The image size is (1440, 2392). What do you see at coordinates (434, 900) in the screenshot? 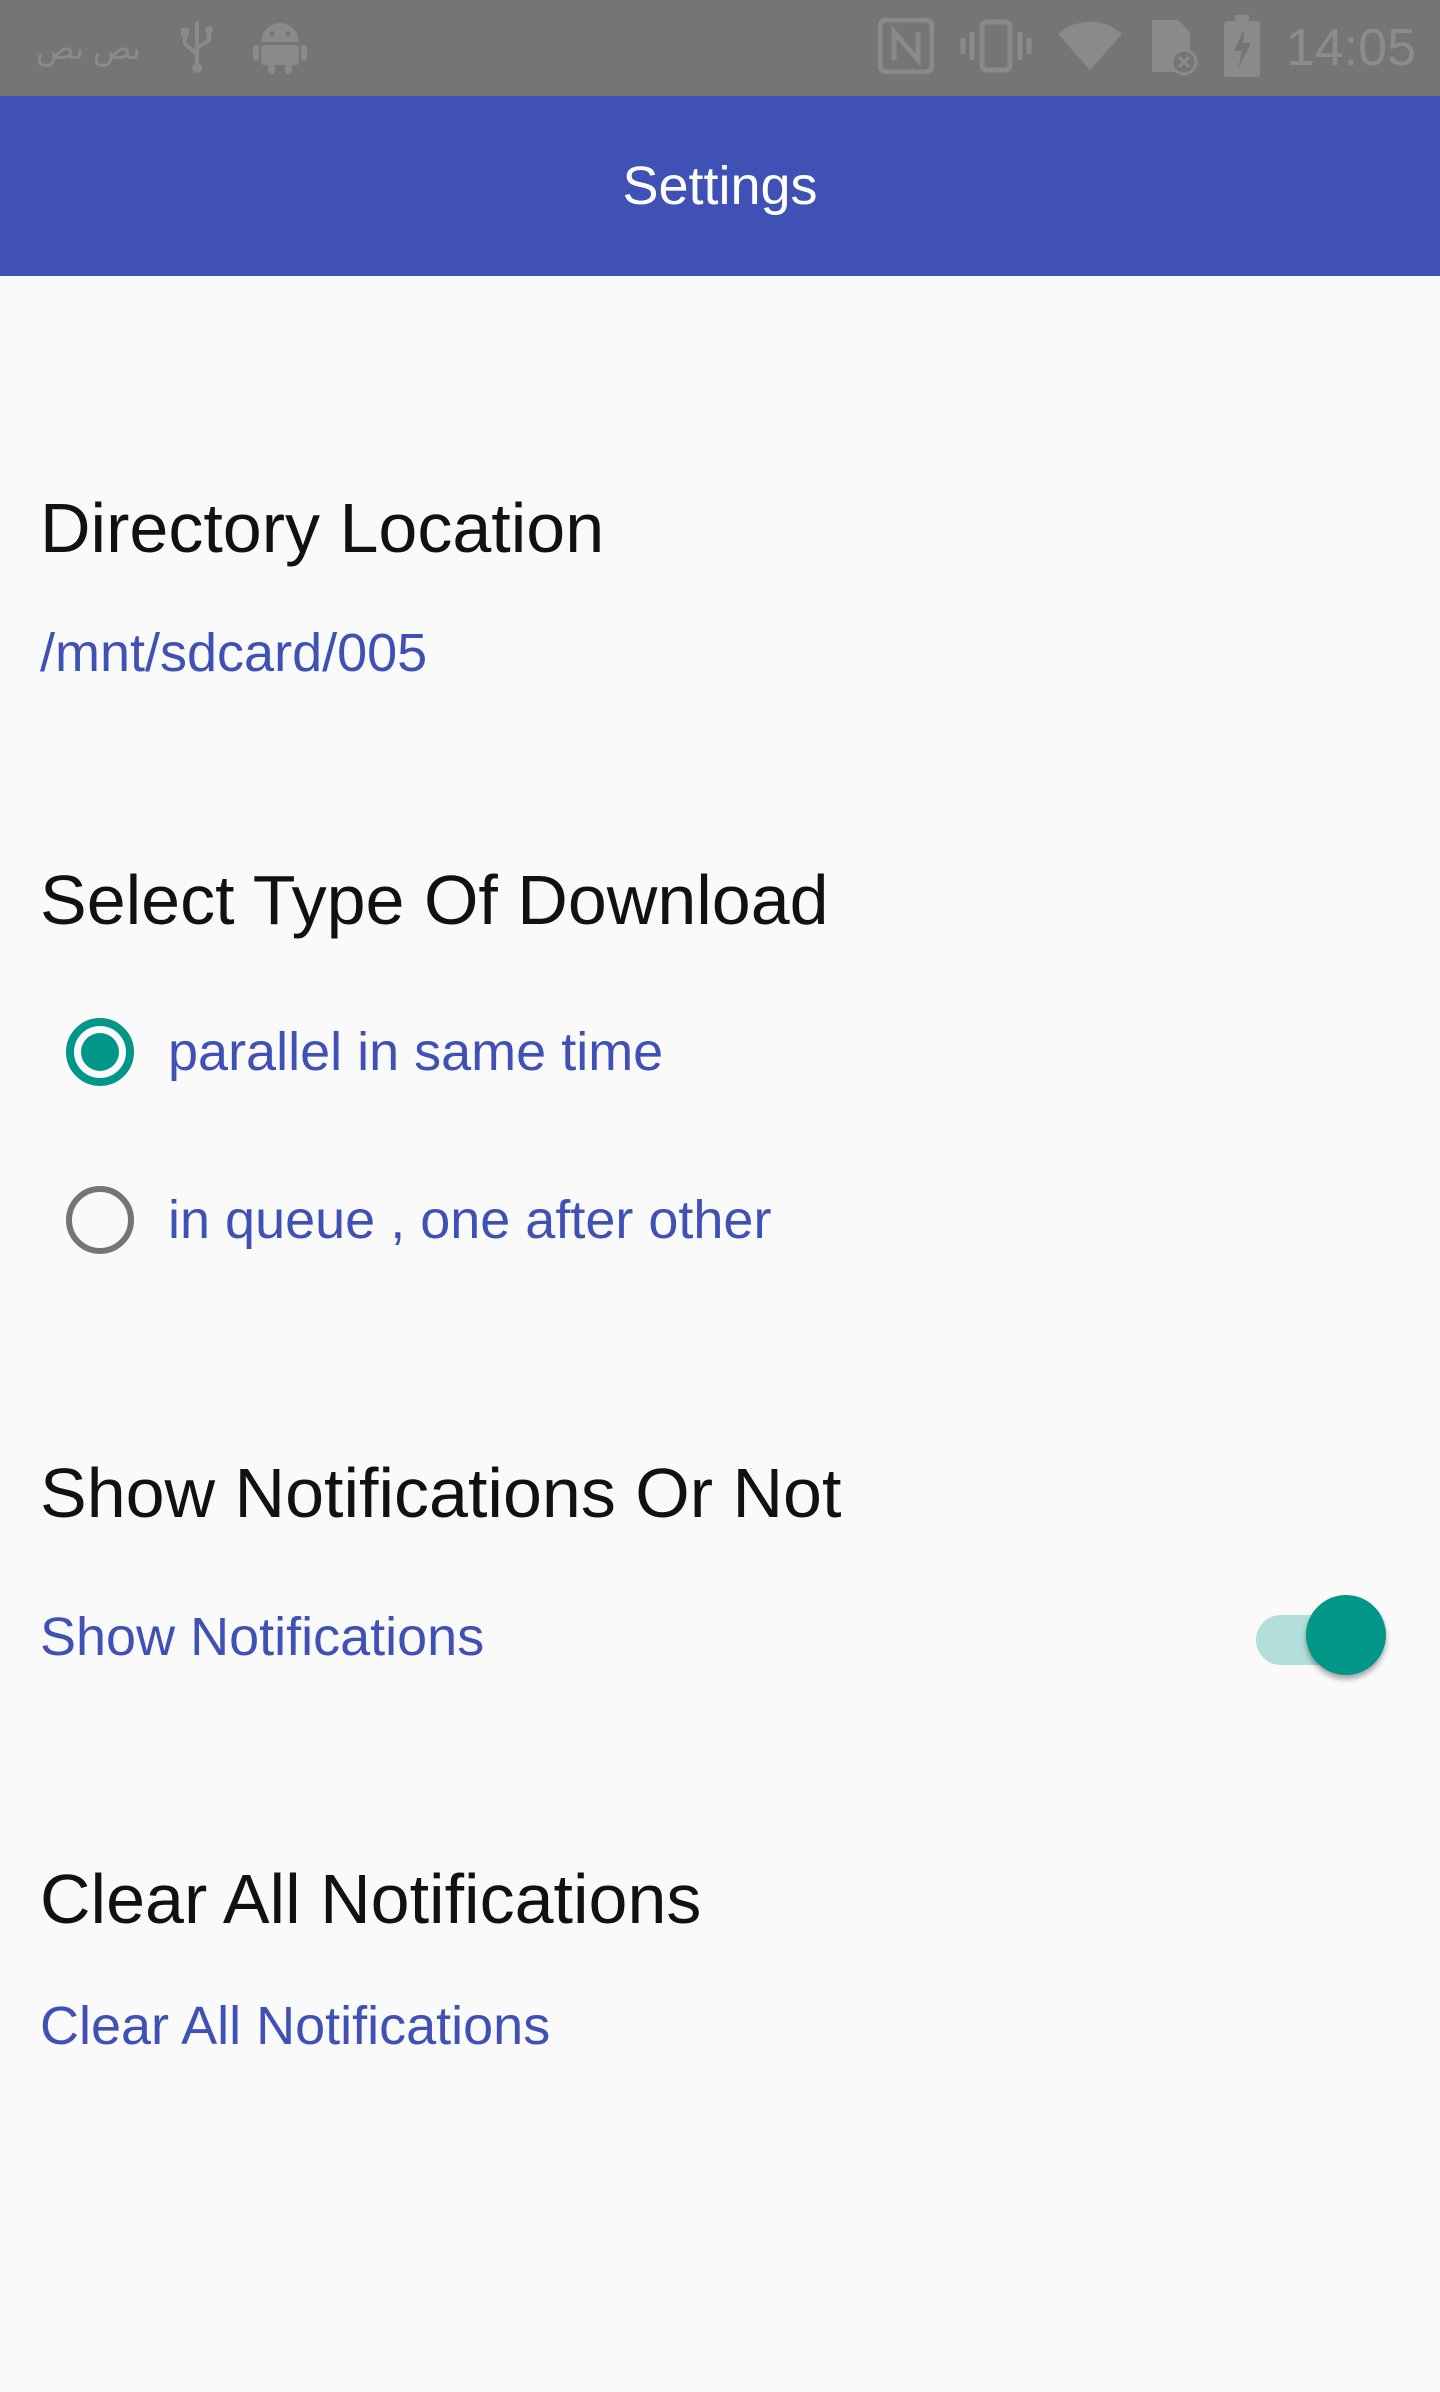
I see `download-type-title: Select Type Of Download` at bounding box center [434, 900].